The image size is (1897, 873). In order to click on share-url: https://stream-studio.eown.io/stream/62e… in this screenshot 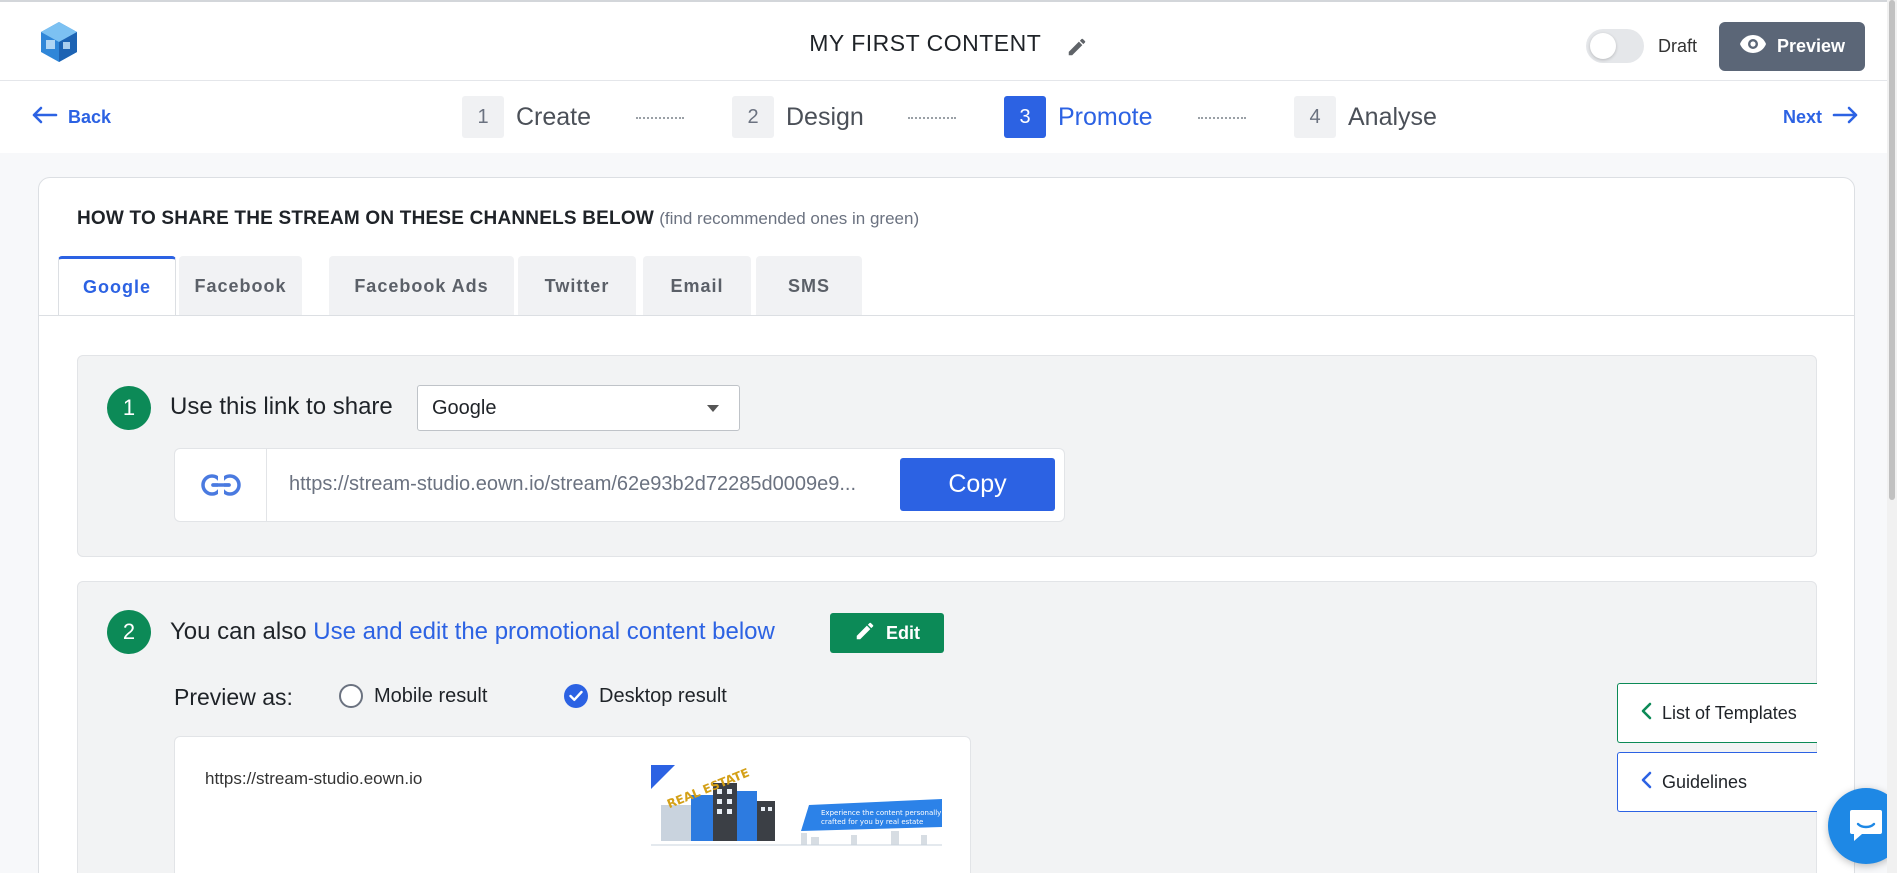, I will do `click(594, 484)`.